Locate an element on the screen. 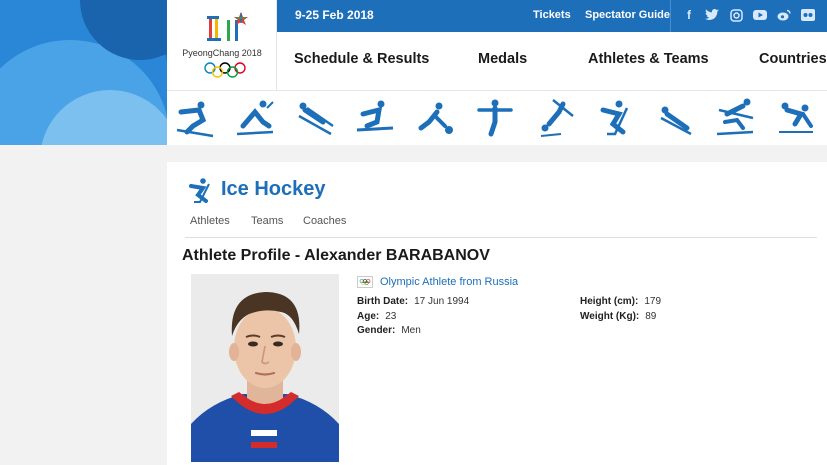  weight-field: Weight (Kg): 89 is located at coordinates (618, 316).